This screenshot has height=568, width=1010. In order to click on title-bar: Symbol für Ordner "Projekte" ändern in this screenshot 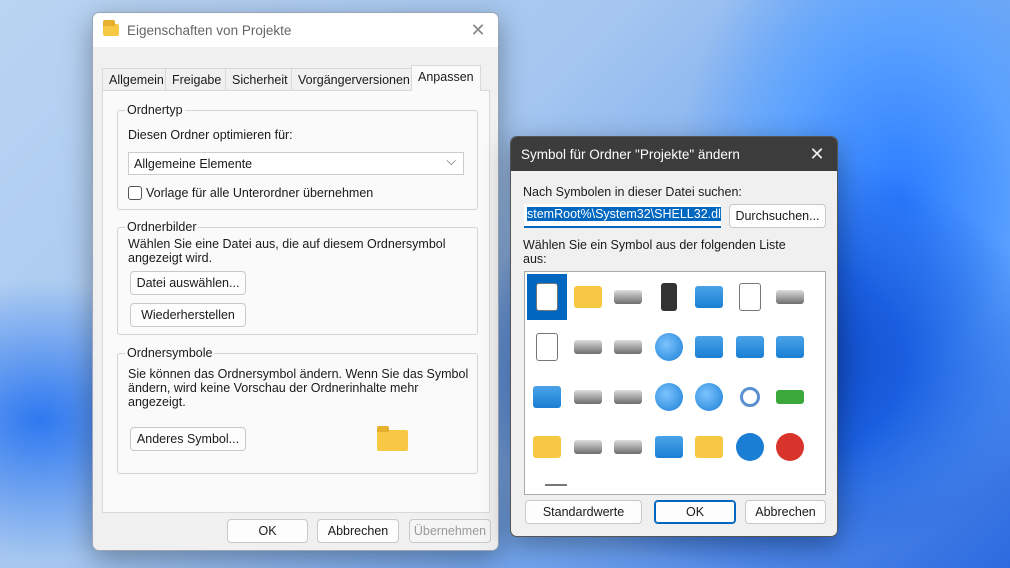, I will do `click(674, 154)`.